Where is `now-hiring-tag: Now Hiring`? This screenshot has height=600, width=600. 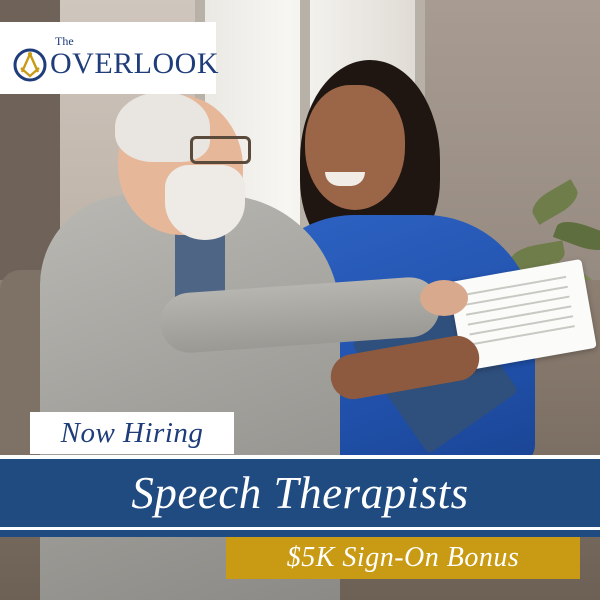 now-hiring-tag: Now Hiring is located at coordinates (132, 433).